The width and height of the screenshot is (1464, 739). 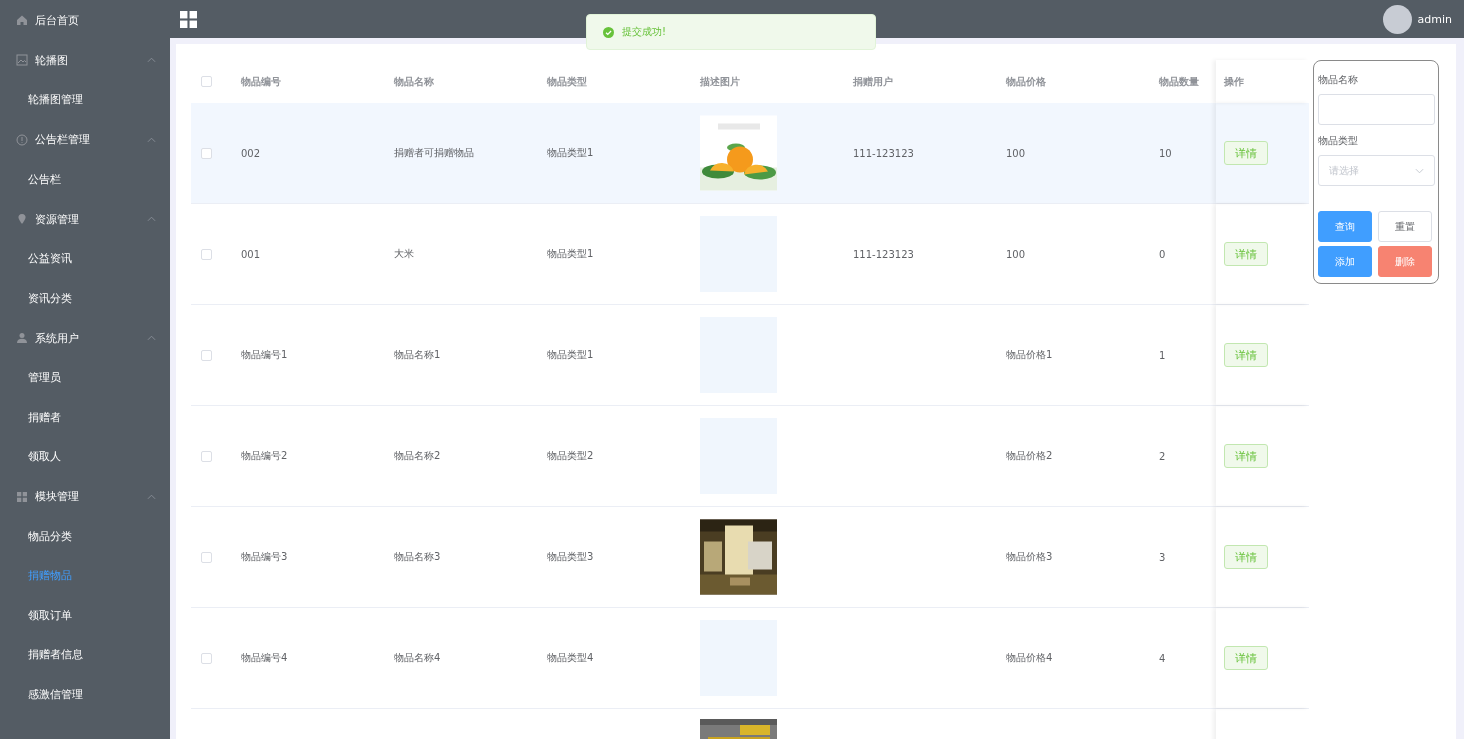 What do you see at coordinates (1026, 81) in the screenshot?
I see `column-header: 物品价格` at bounding box center [1026, 81].